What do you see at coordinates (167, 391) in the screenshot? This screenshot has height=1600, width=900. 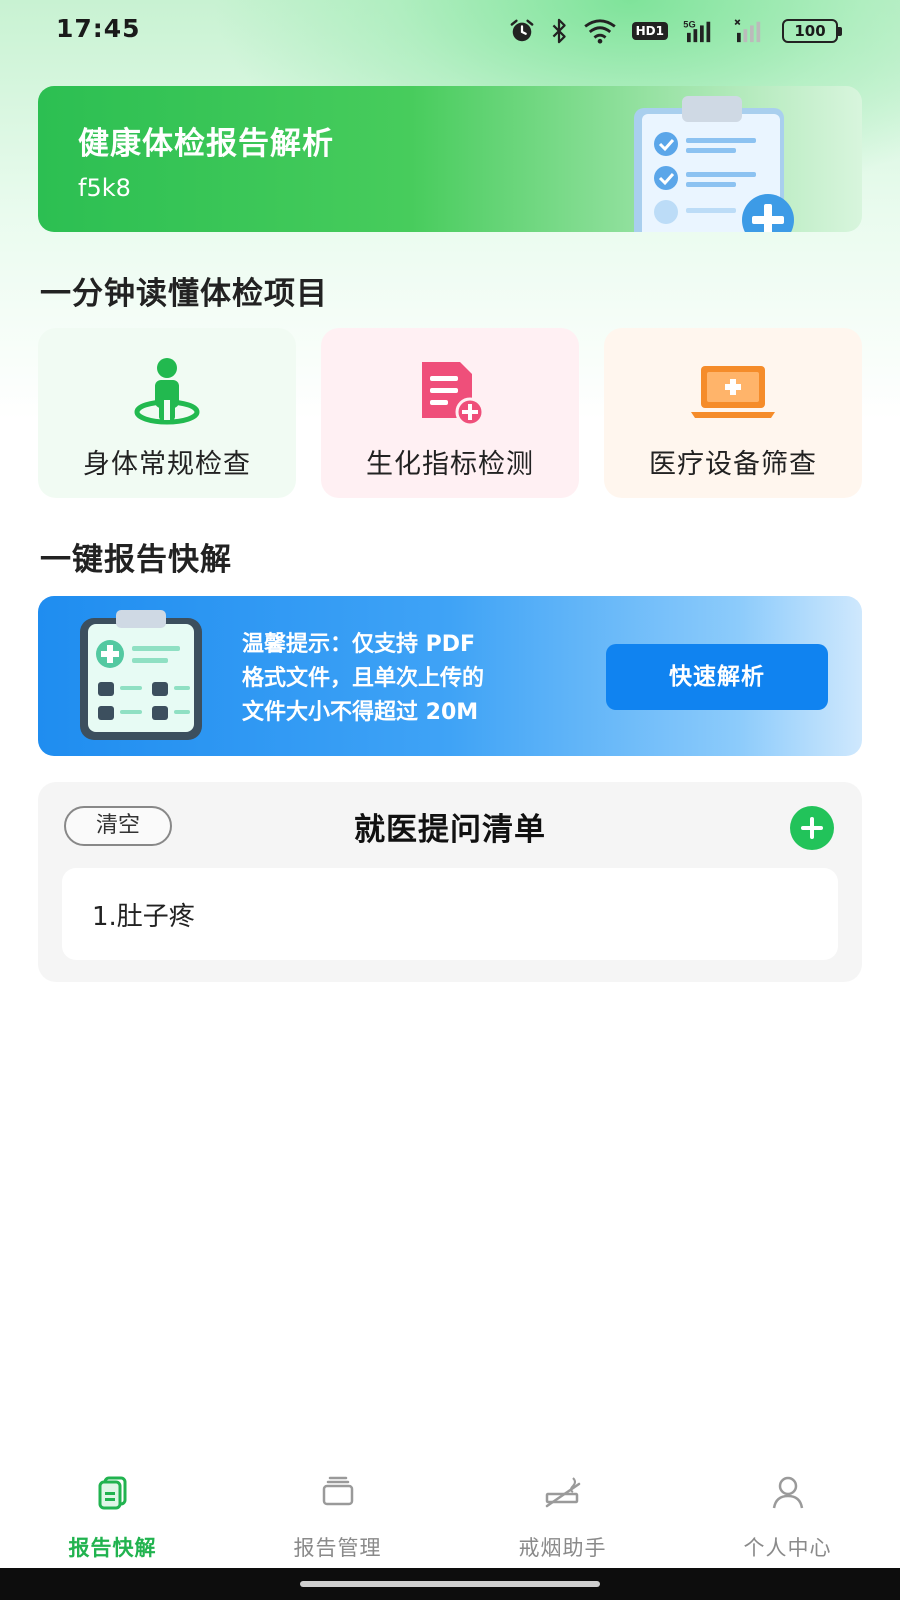 I see `person-location-icon` at bounding box center [167, 391].